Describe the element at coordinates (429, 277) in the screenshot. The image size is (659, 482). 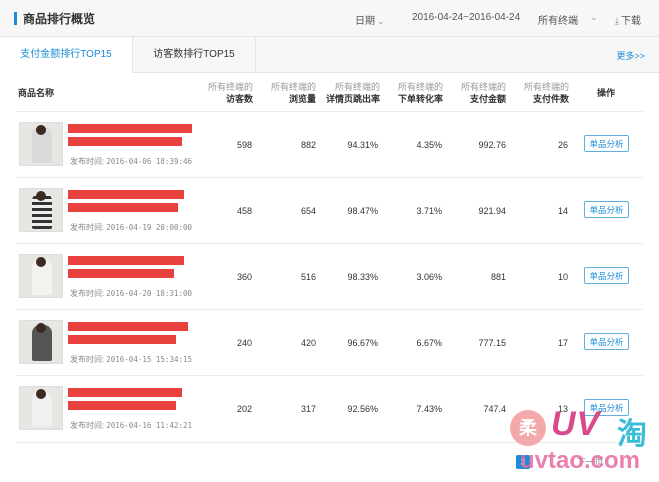
I see `conversion-value: 3.06%` at that location.